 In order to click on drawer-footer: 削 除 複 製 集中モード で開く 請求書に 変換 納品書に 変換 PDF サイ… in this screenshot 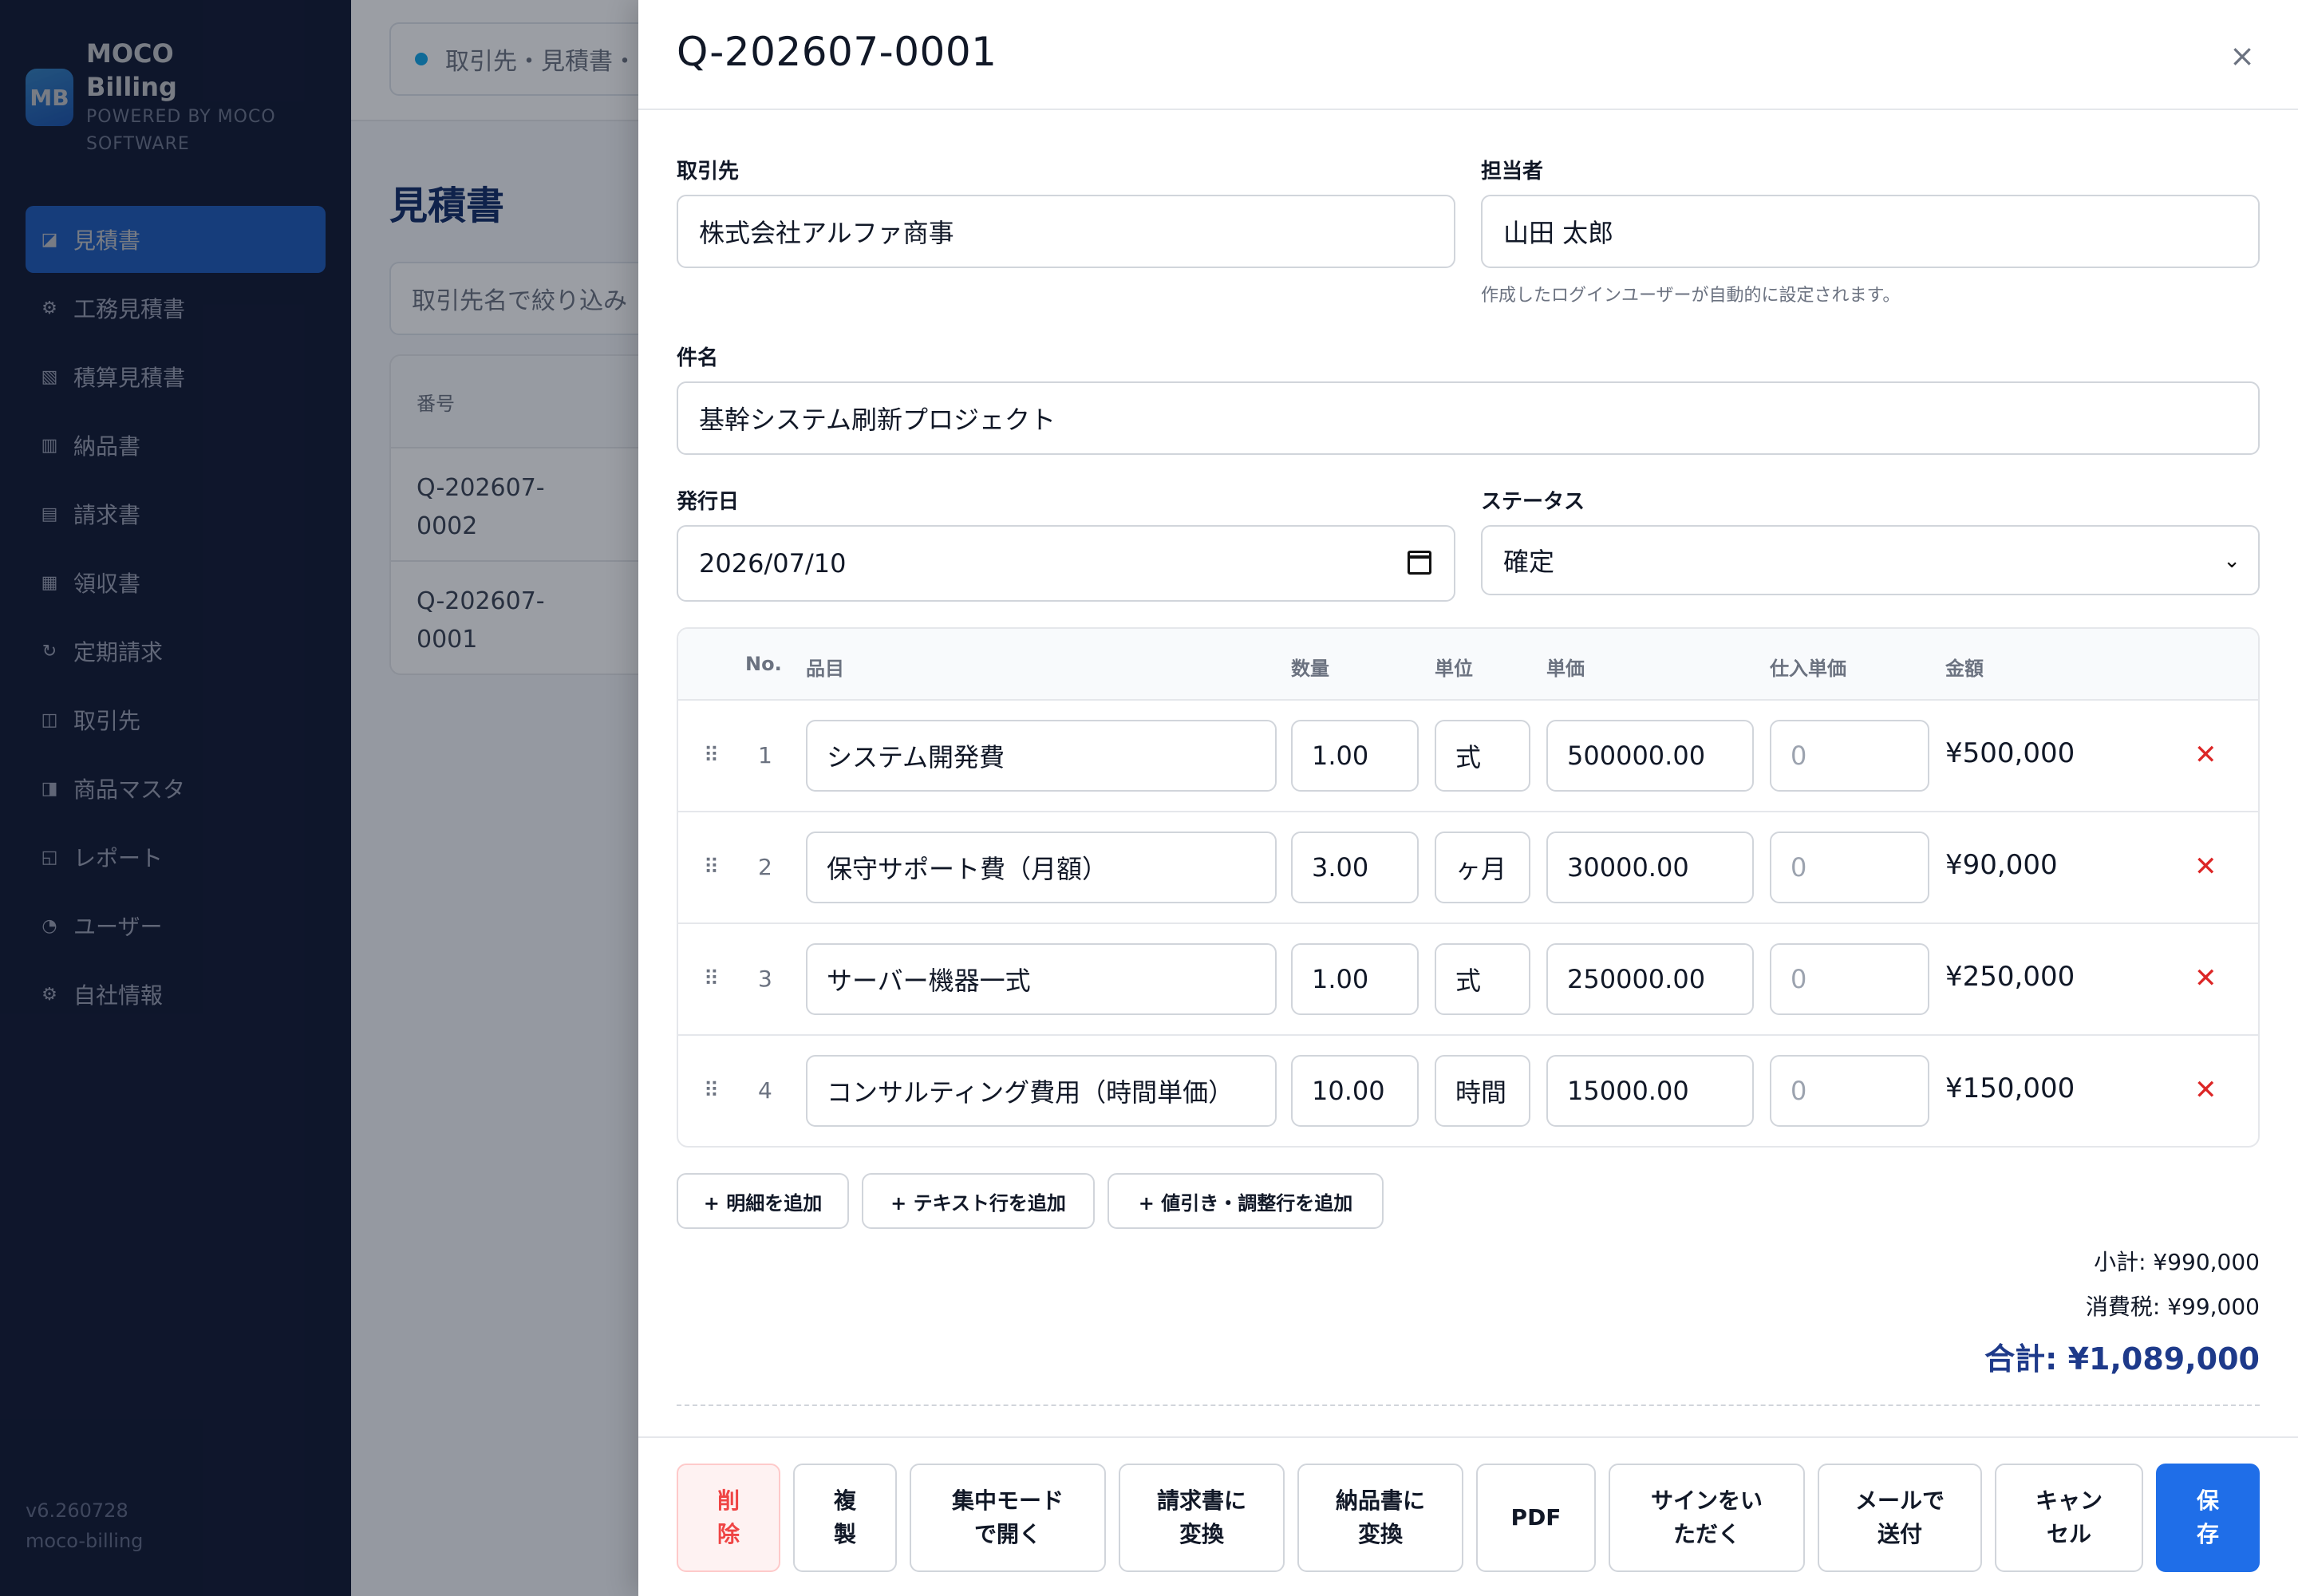, I will do `click(1468, 1516)`.